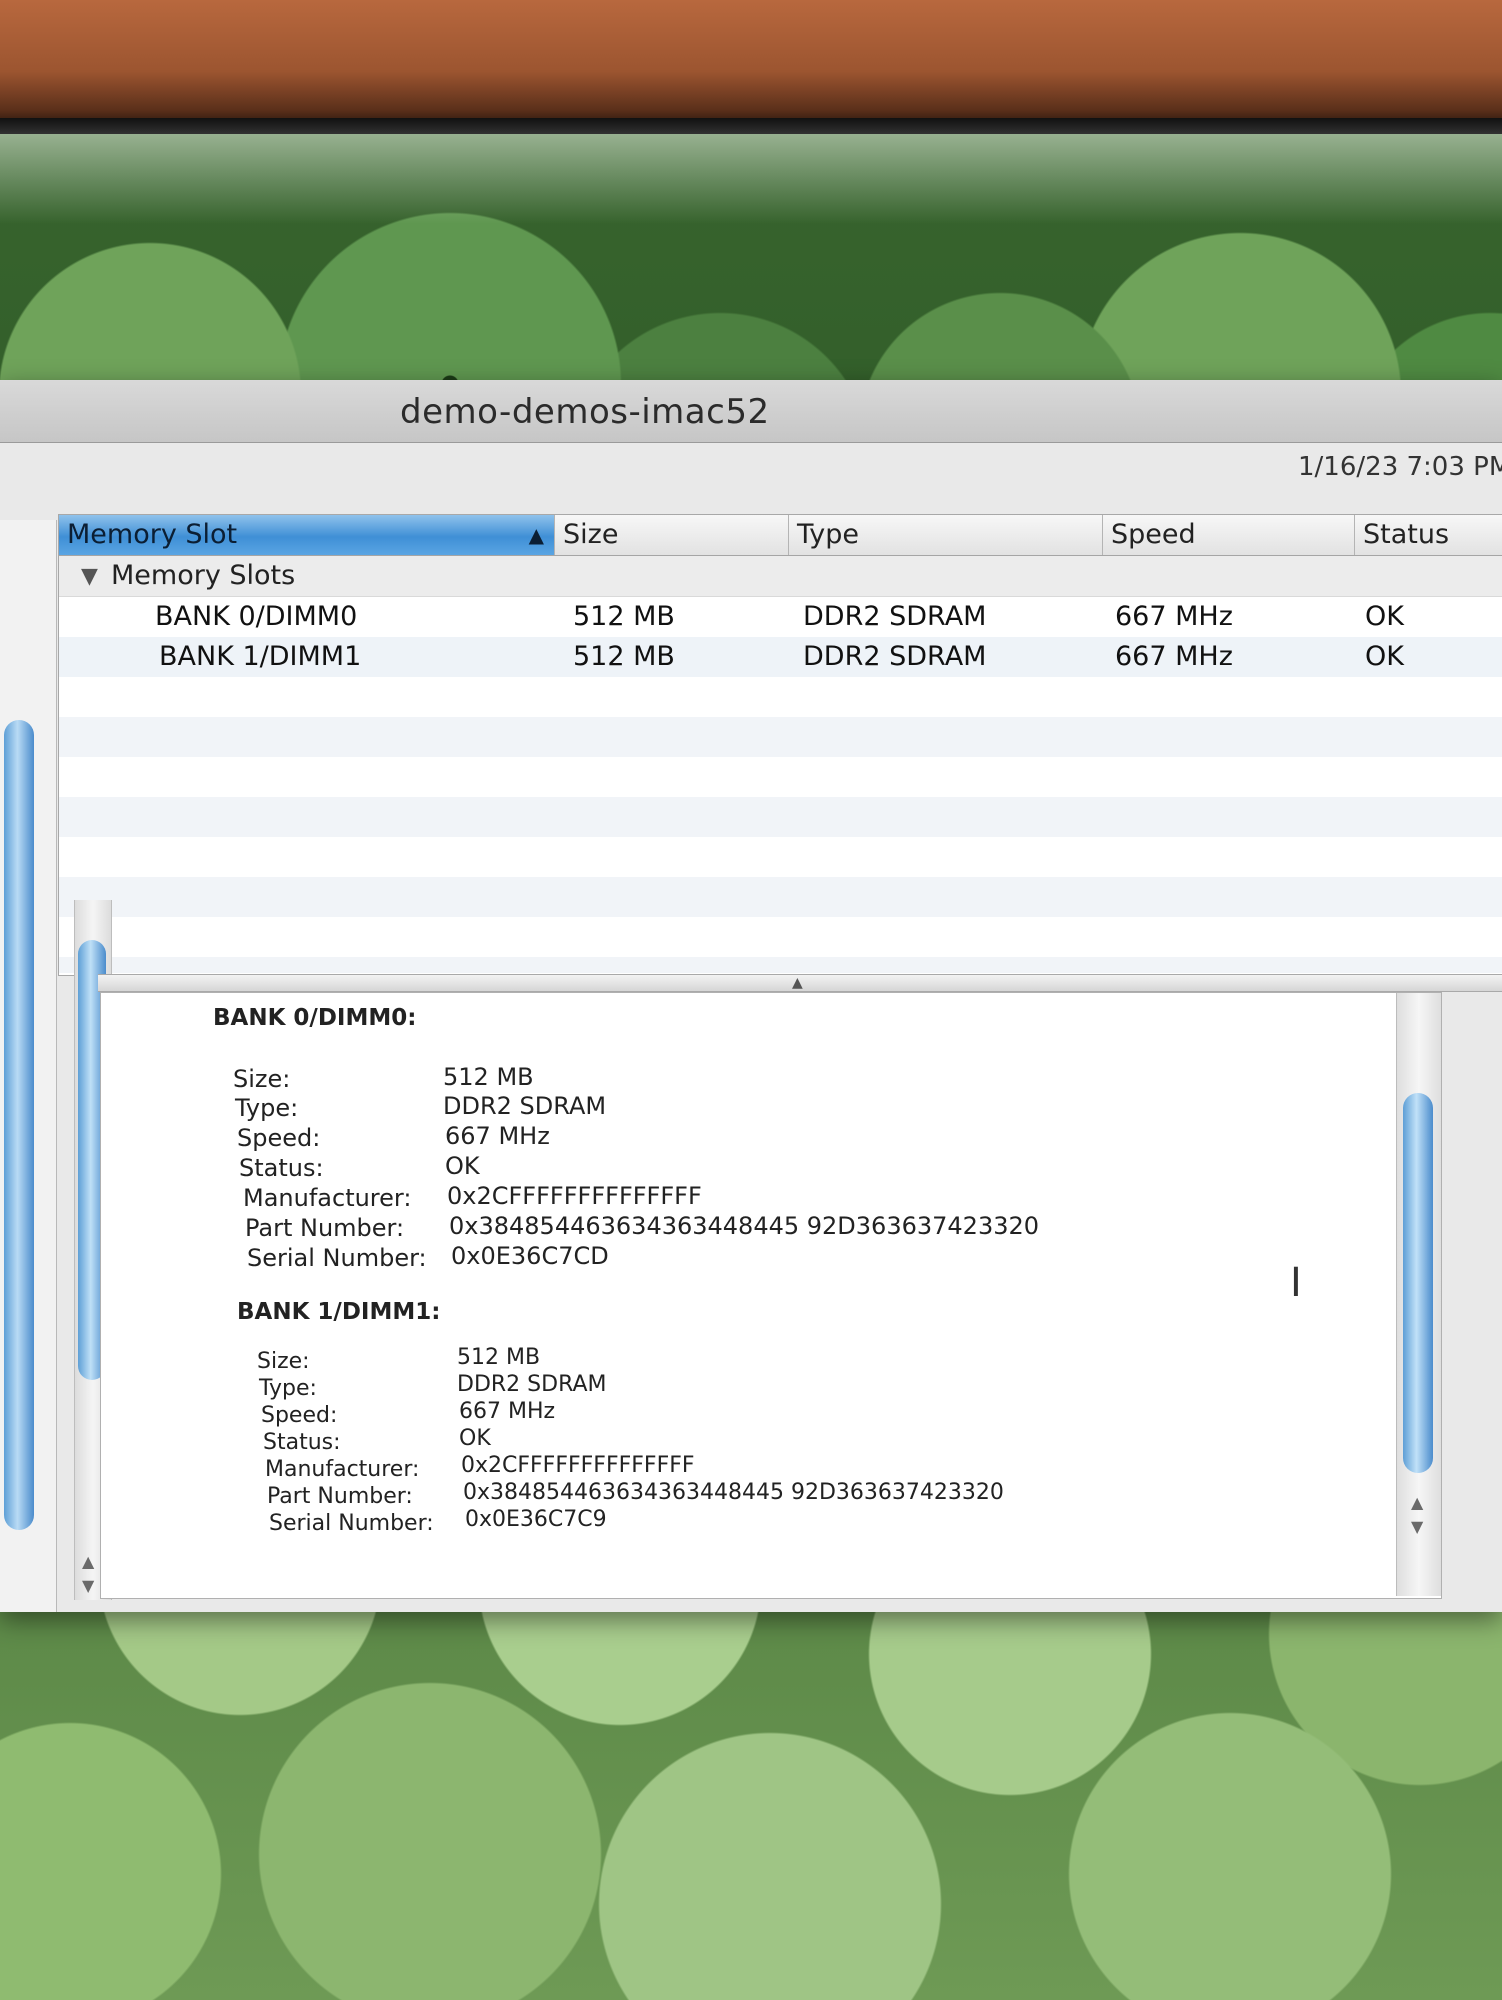 The image size is (1502, 2000). What do you see at coordinates (203, 575) in the screenshot?
I see `group-label: Memory Slots` at bounding box center [203, 575].